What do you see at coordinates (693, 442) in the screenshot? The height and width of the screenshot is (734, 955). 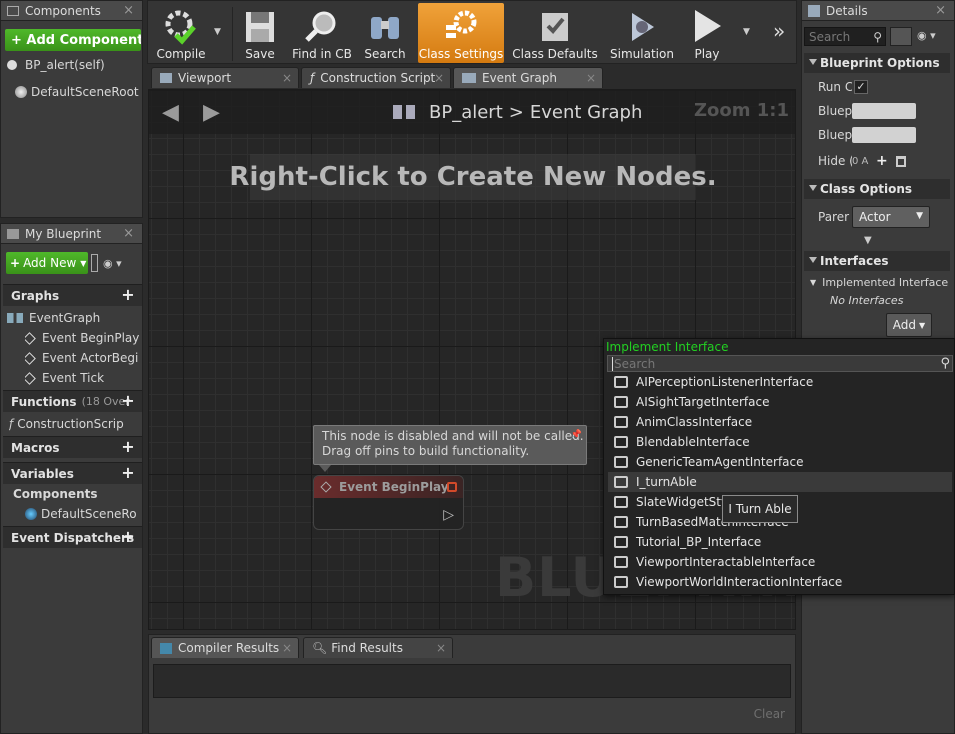 I see `interface-item-label: BlendableInterface` at bounding box center [693, 442].